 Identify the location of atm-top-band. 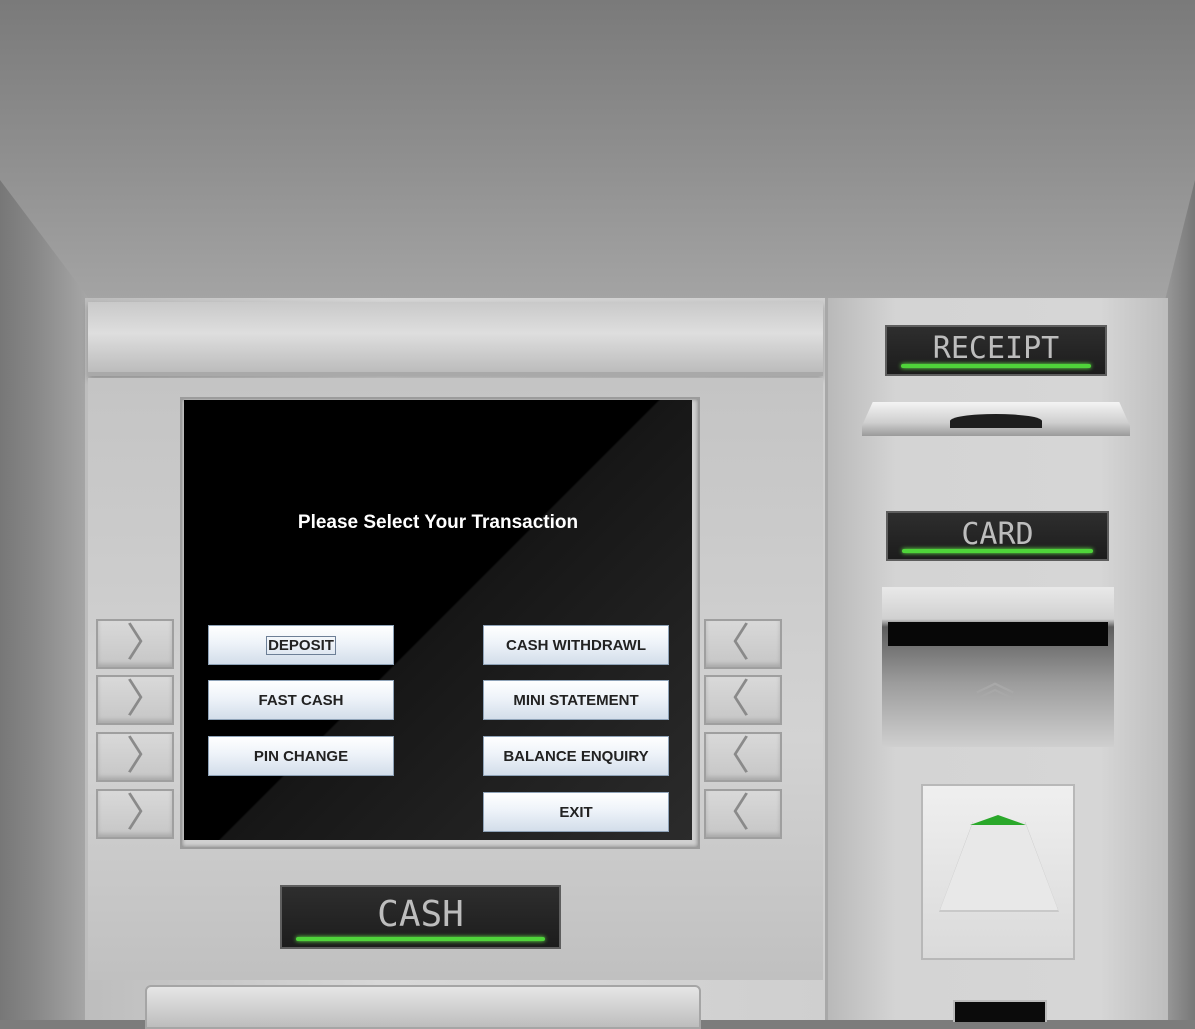
(455, 339).